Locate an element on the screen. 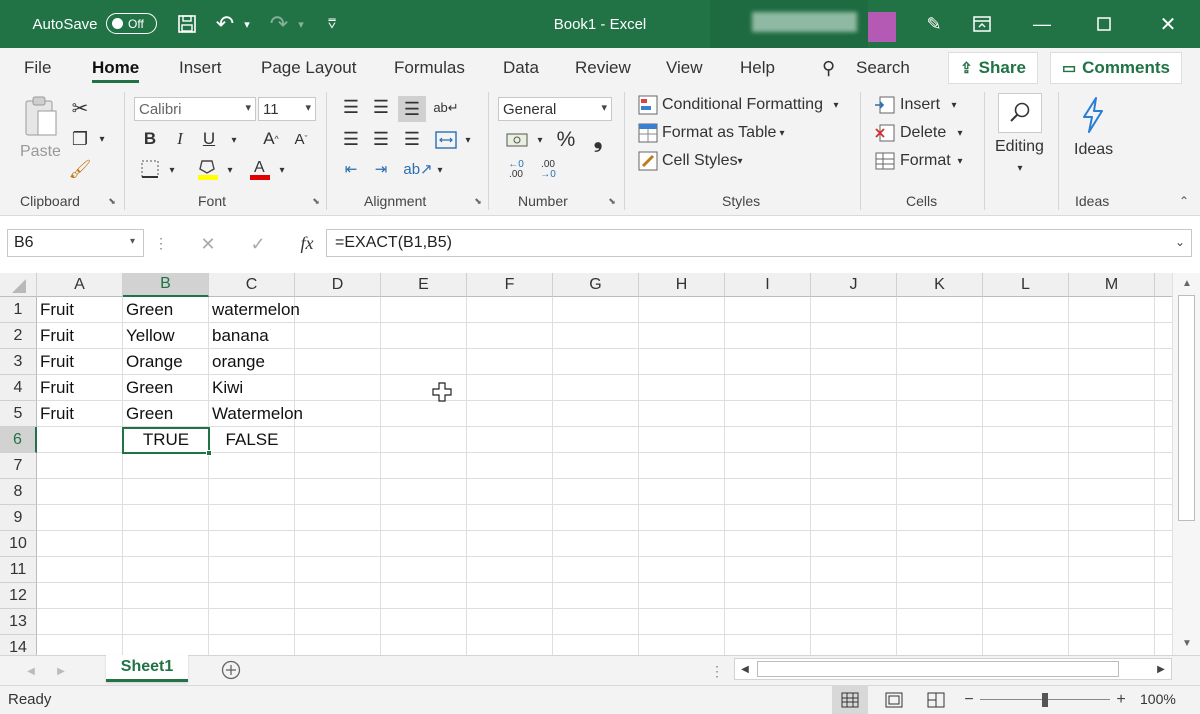 This screenshot has height=714, width=1200. underline-button: U is located at coordinates (209, 139).